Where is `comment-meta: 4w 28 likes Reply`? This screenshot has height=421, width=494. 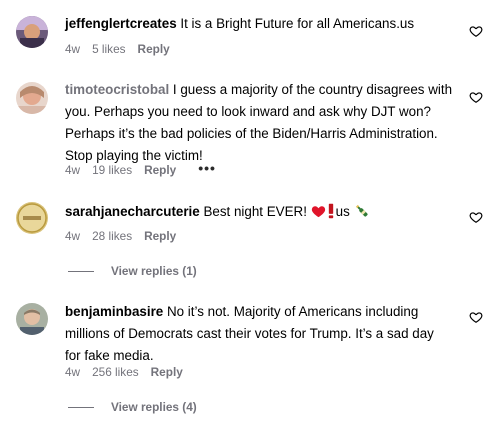
comment-meta: 4w 28 likes Reply is located at coordinates (120, 236).